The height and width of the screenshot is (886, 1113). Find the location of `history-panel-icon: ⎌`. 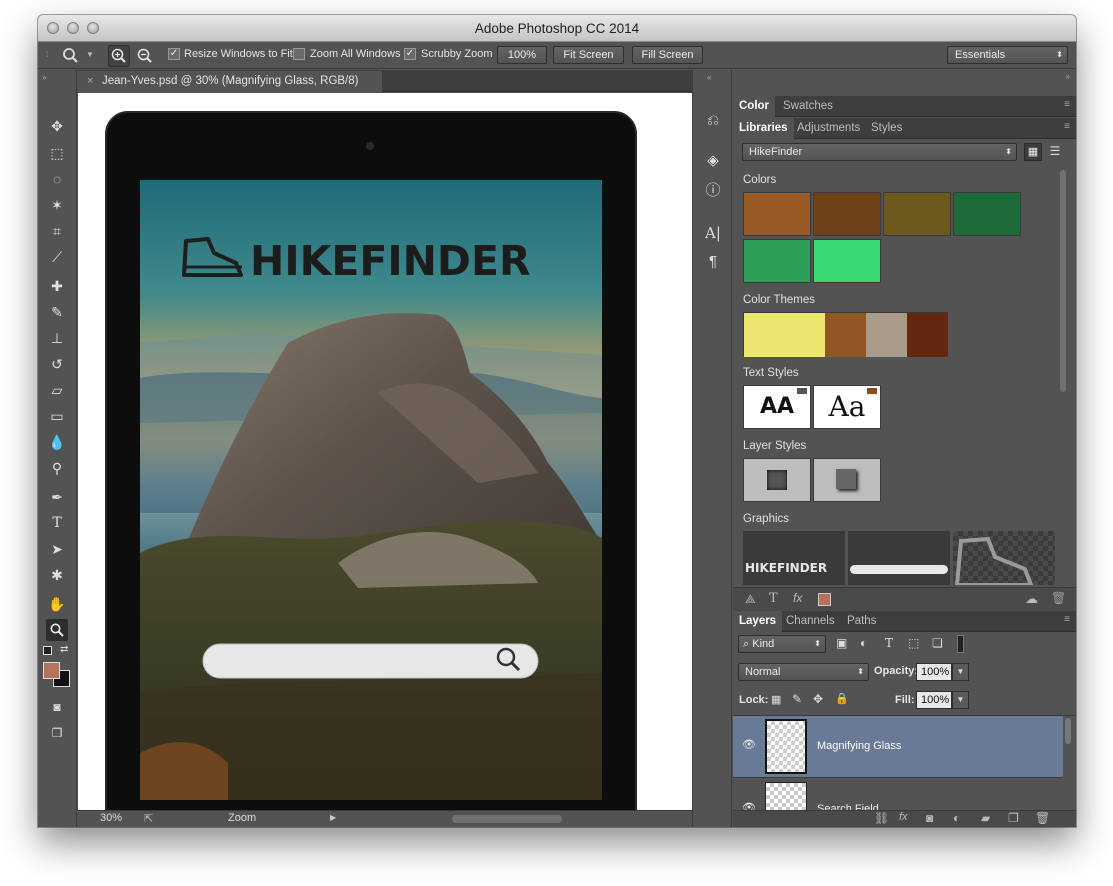

history-panel-icon: ⎌ is located at coordinates (713, 121).